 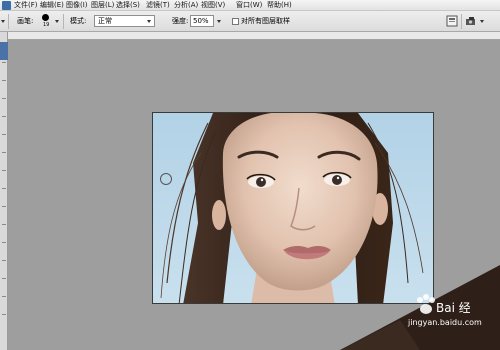 I want to click on toolbox-header, so click(x=4, y=51).